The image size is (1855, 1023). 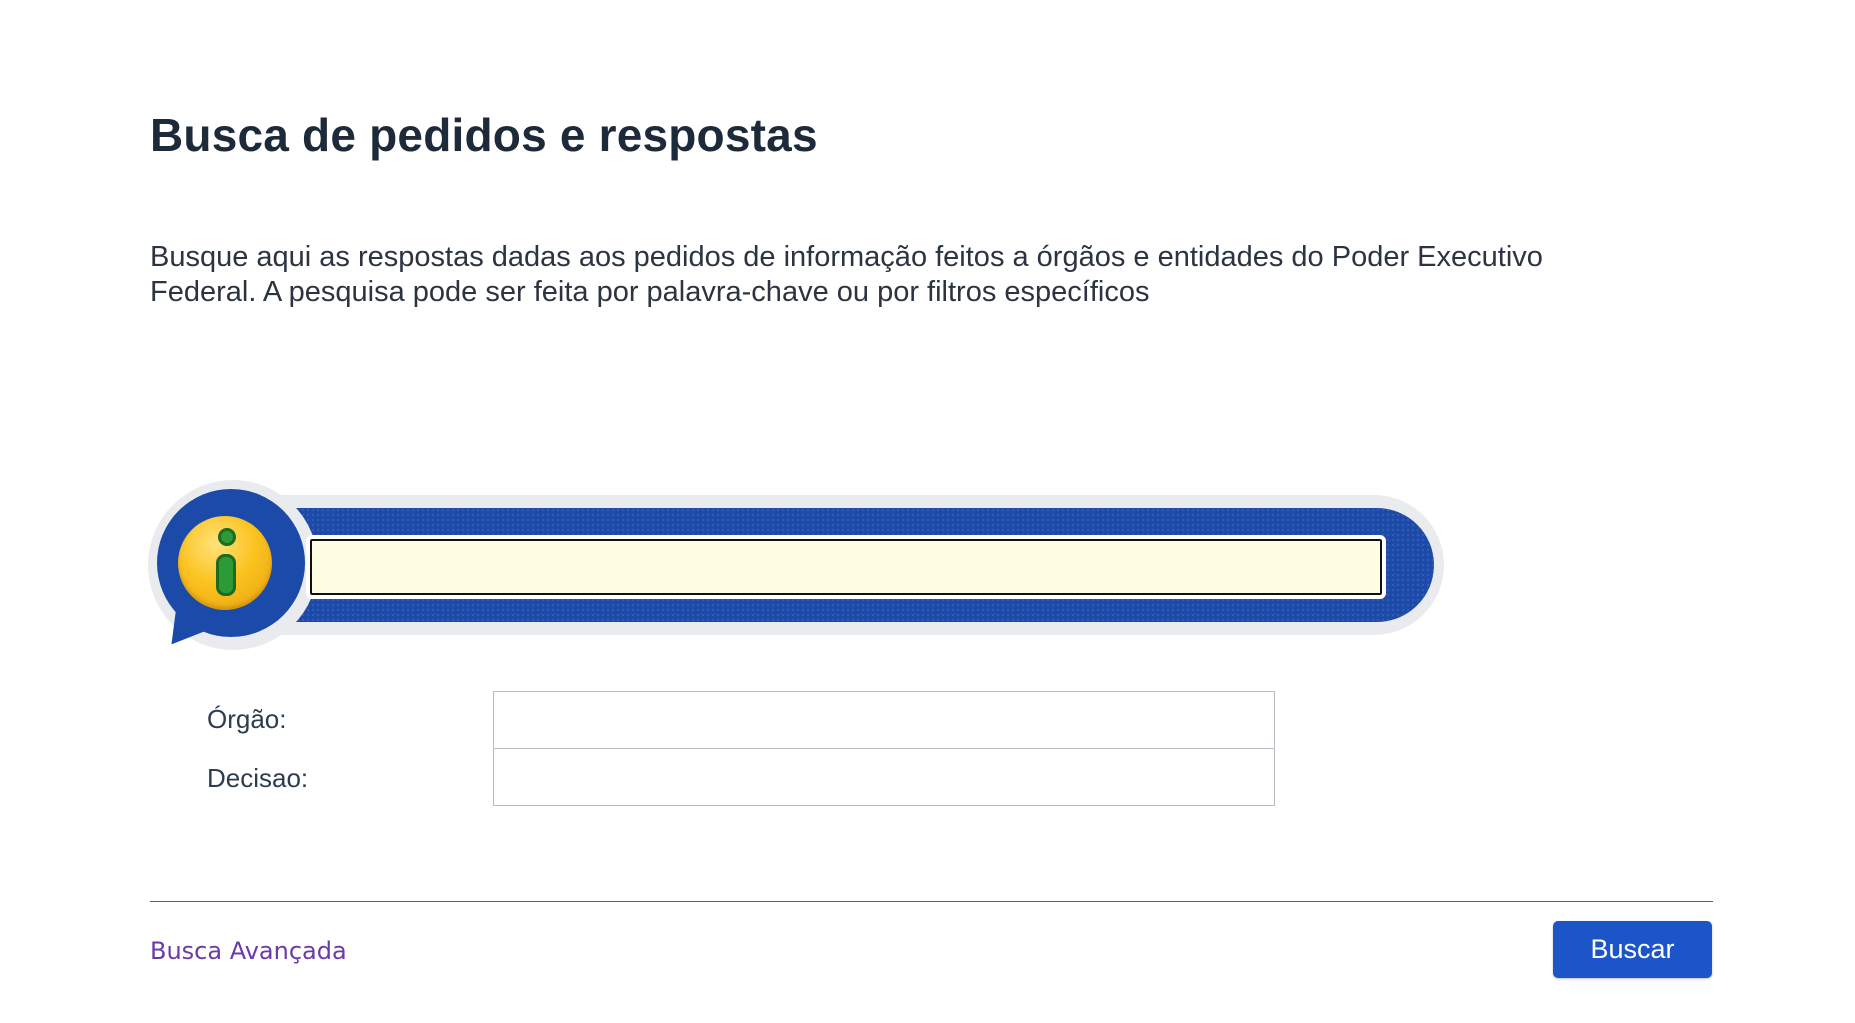 I want to click on search-button: Buscar, so click(x=1632, y=949).